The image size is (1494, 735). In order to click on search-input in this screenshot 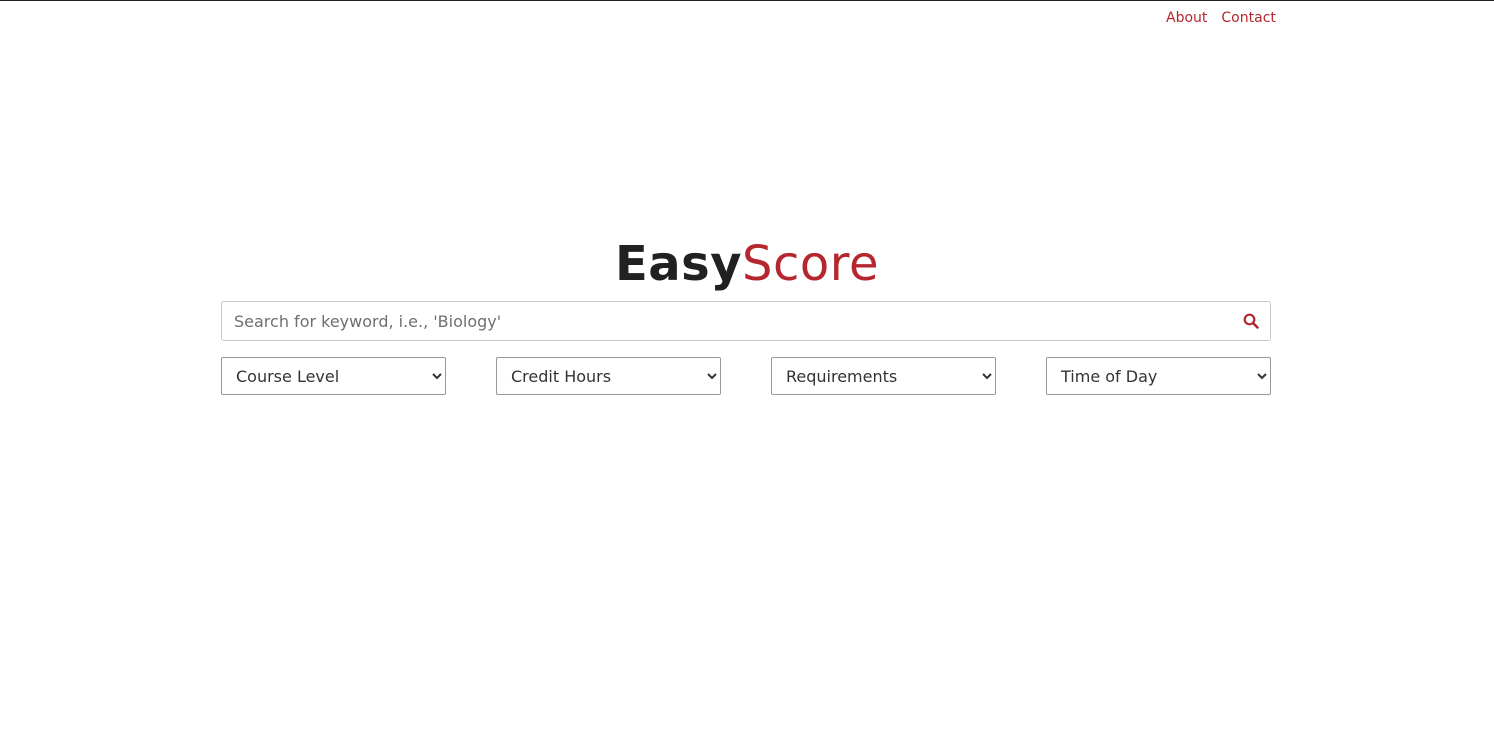, I will do `click(727, 321)`.